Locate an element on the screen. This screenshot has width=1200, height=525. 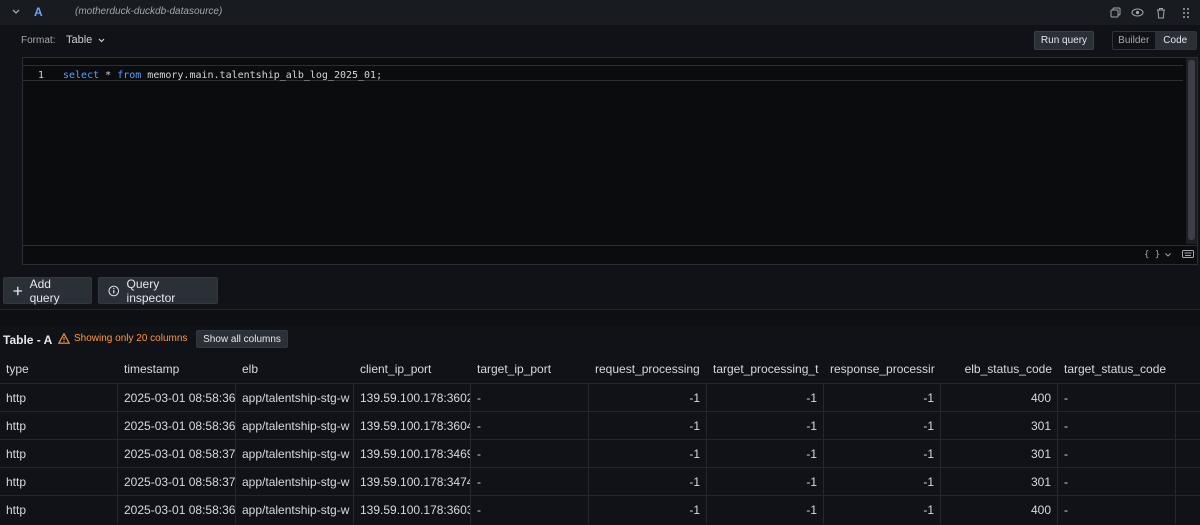
column-header: elb_status_code is located at coordinates (999, 369).